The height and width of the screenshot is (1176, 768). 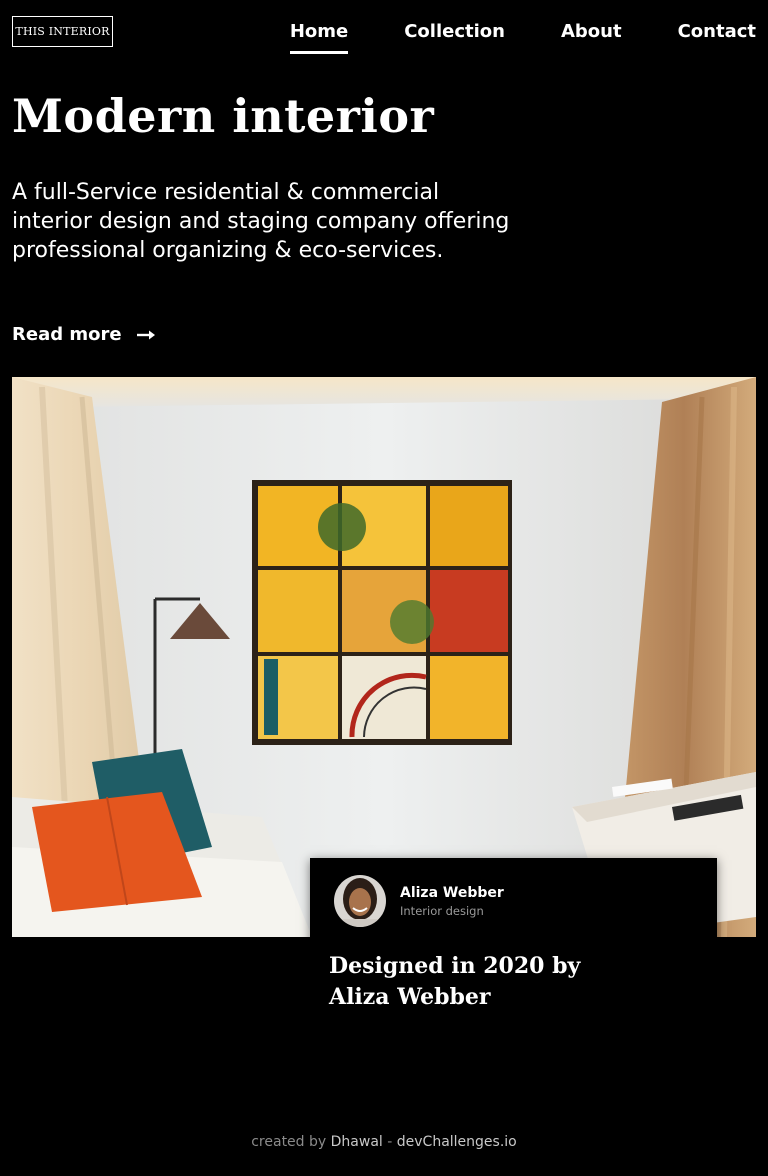 I want to click on main-nav: Home Collection About Contact, so click(x=522, y=37).